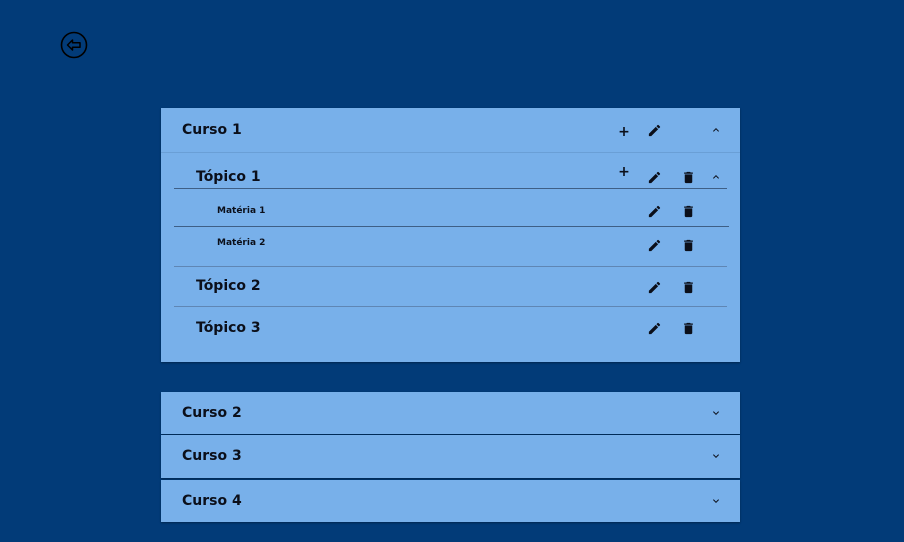 Image resolution: width=904 pixels, height=542 pixels. Describe the element at coordinates (241, 243) in the screenshot. I see `subject-title: Matéria 2` at that location.